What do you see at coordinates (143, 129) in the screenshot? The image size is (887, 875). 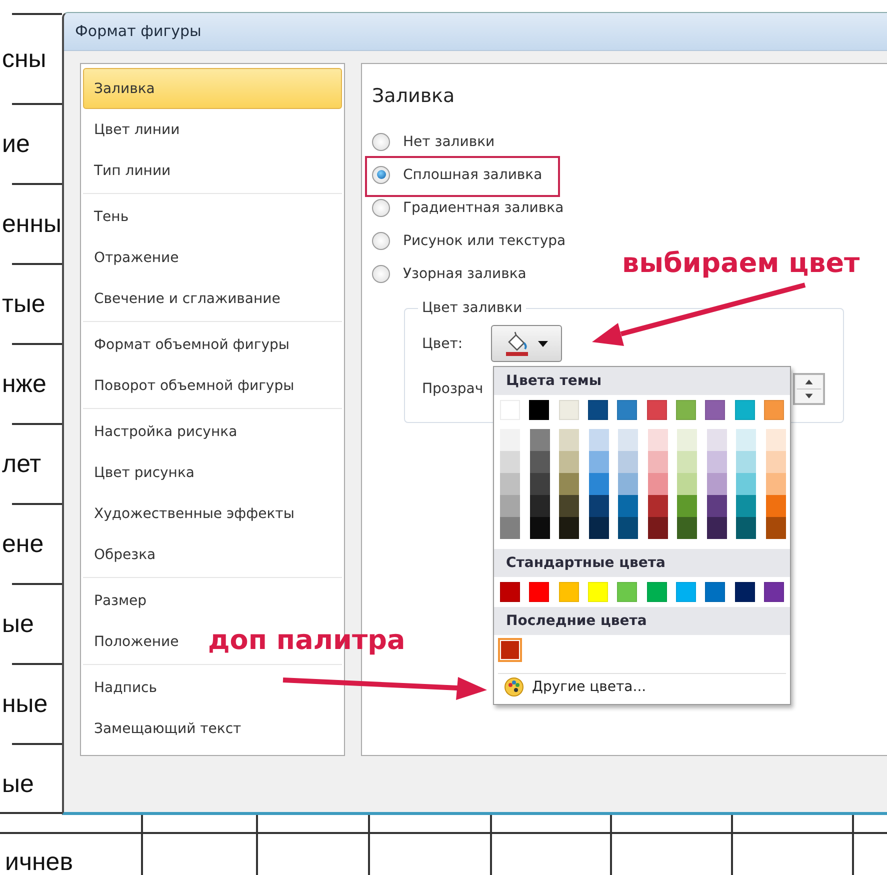 I see `category-item: Цвет линии` at bounding box center [143, 129].